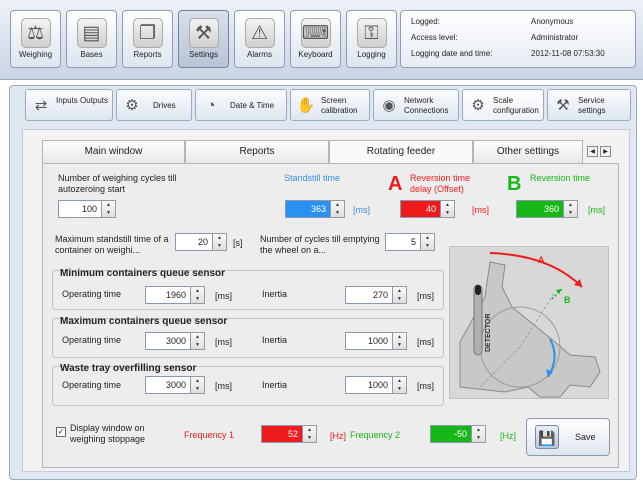 The height and width of the screenshot is (487, 643). I want to click on reversion-time-stepper: 360 ▲ ▼, so click(547, 209).